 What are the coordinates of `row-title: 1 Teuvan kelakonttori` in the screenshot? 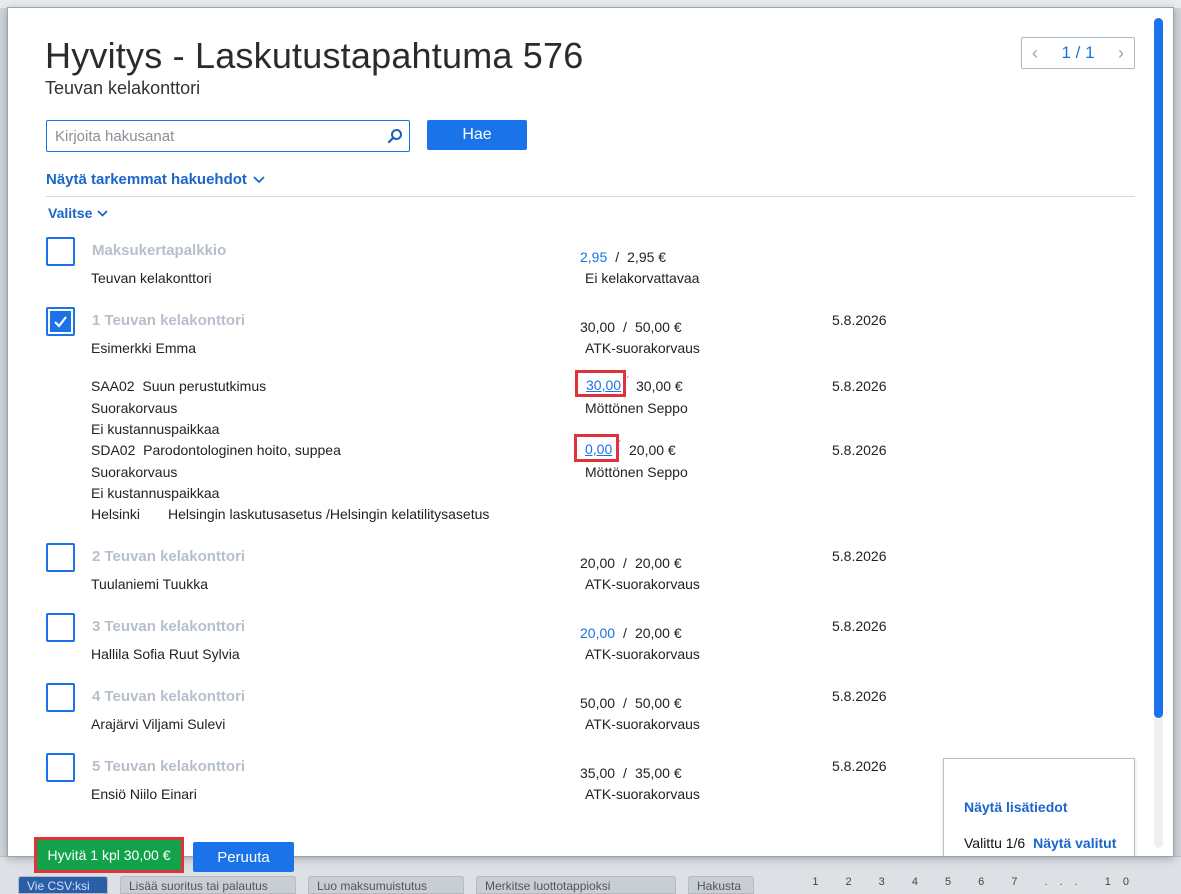 It's located at (169, 320).